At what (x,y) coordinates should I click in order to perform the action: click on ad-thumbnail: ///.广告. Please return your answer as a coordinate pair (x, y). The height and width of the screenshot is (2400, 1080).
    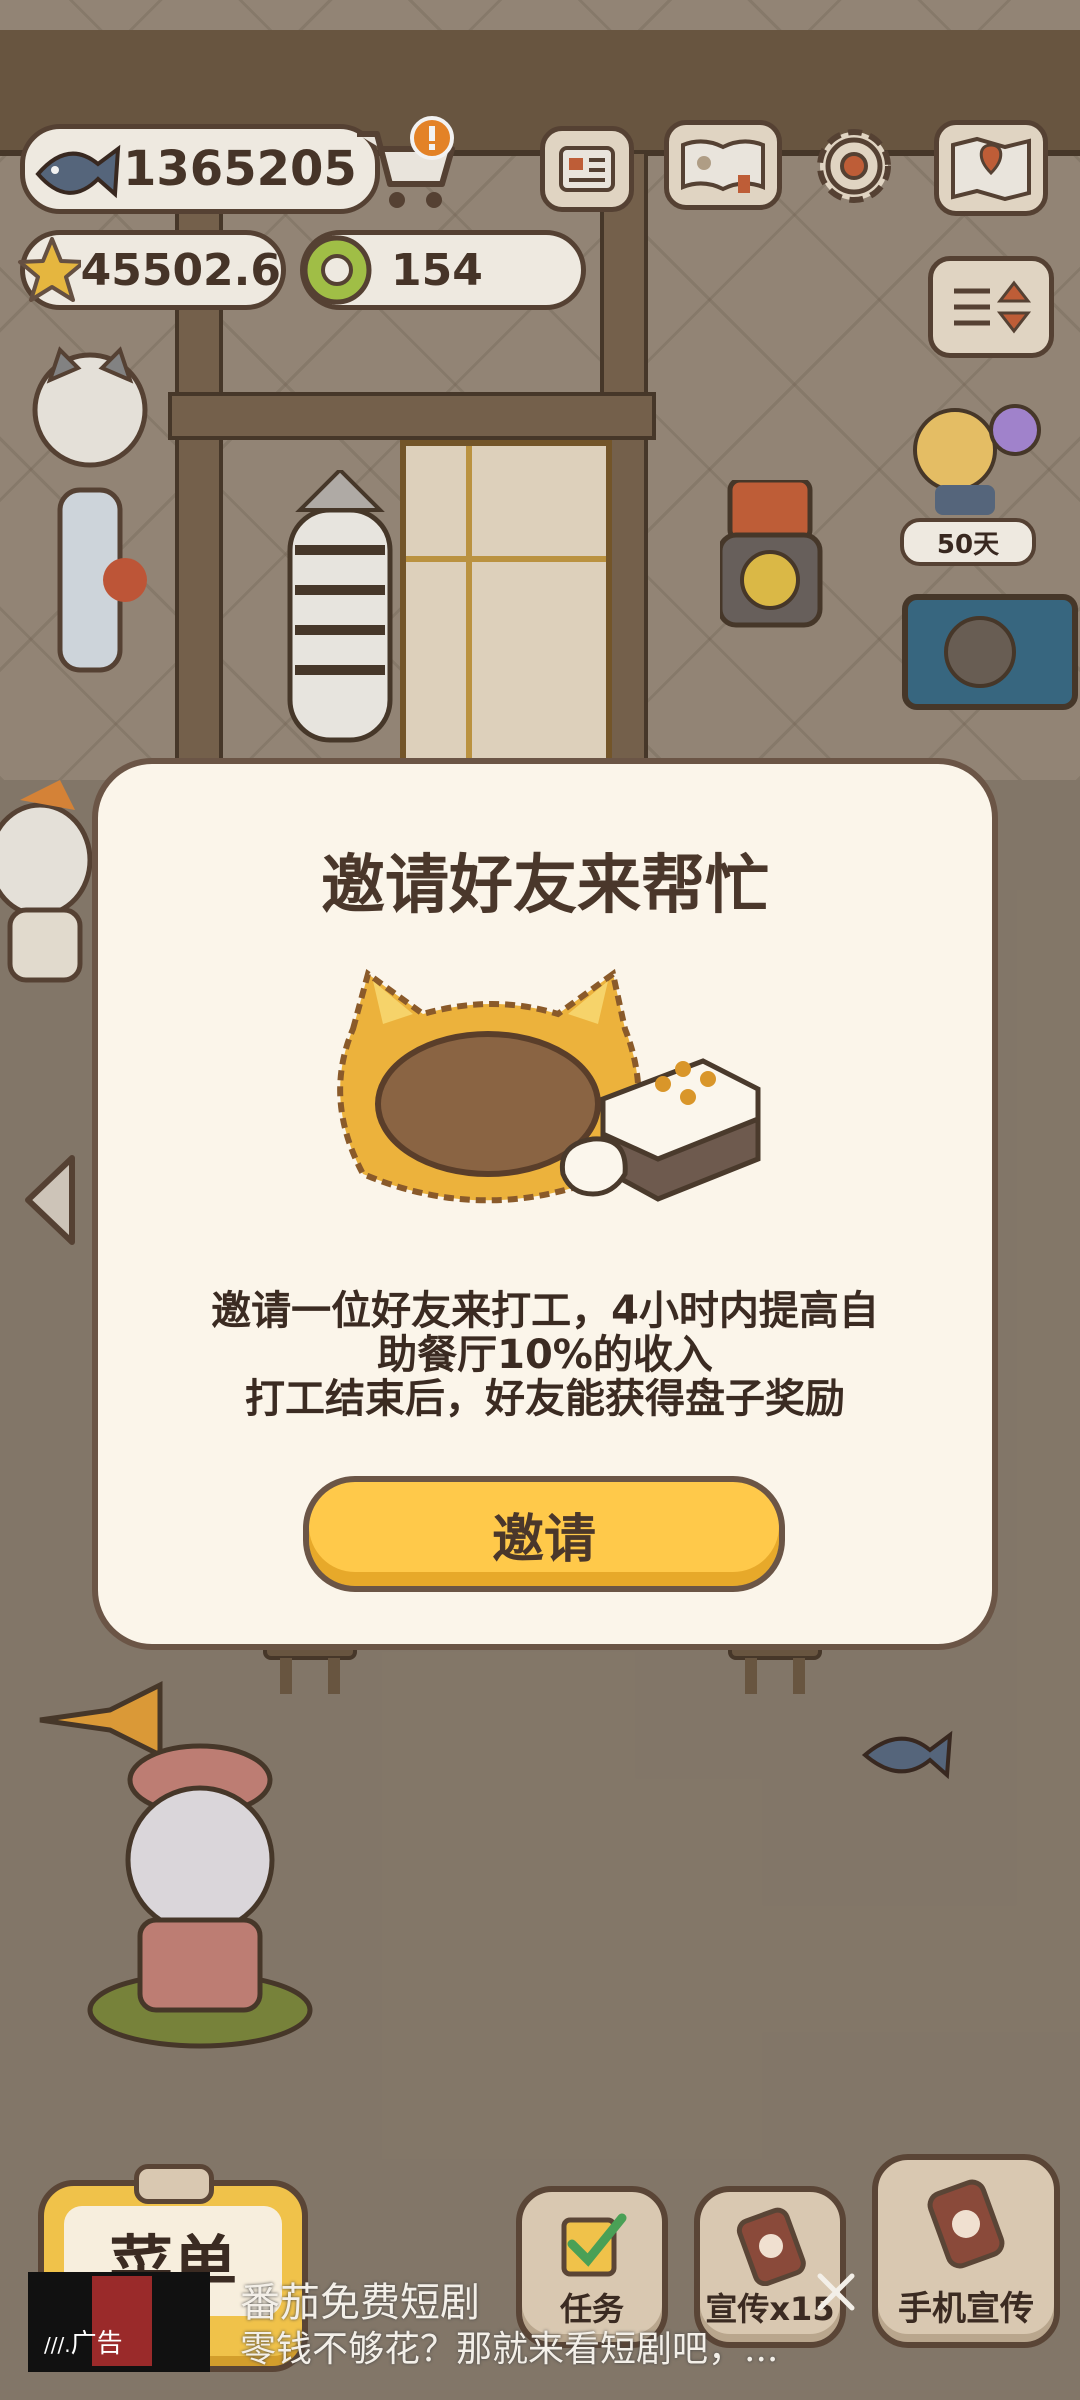
    Looking at the image, I should click on (119, 2322).